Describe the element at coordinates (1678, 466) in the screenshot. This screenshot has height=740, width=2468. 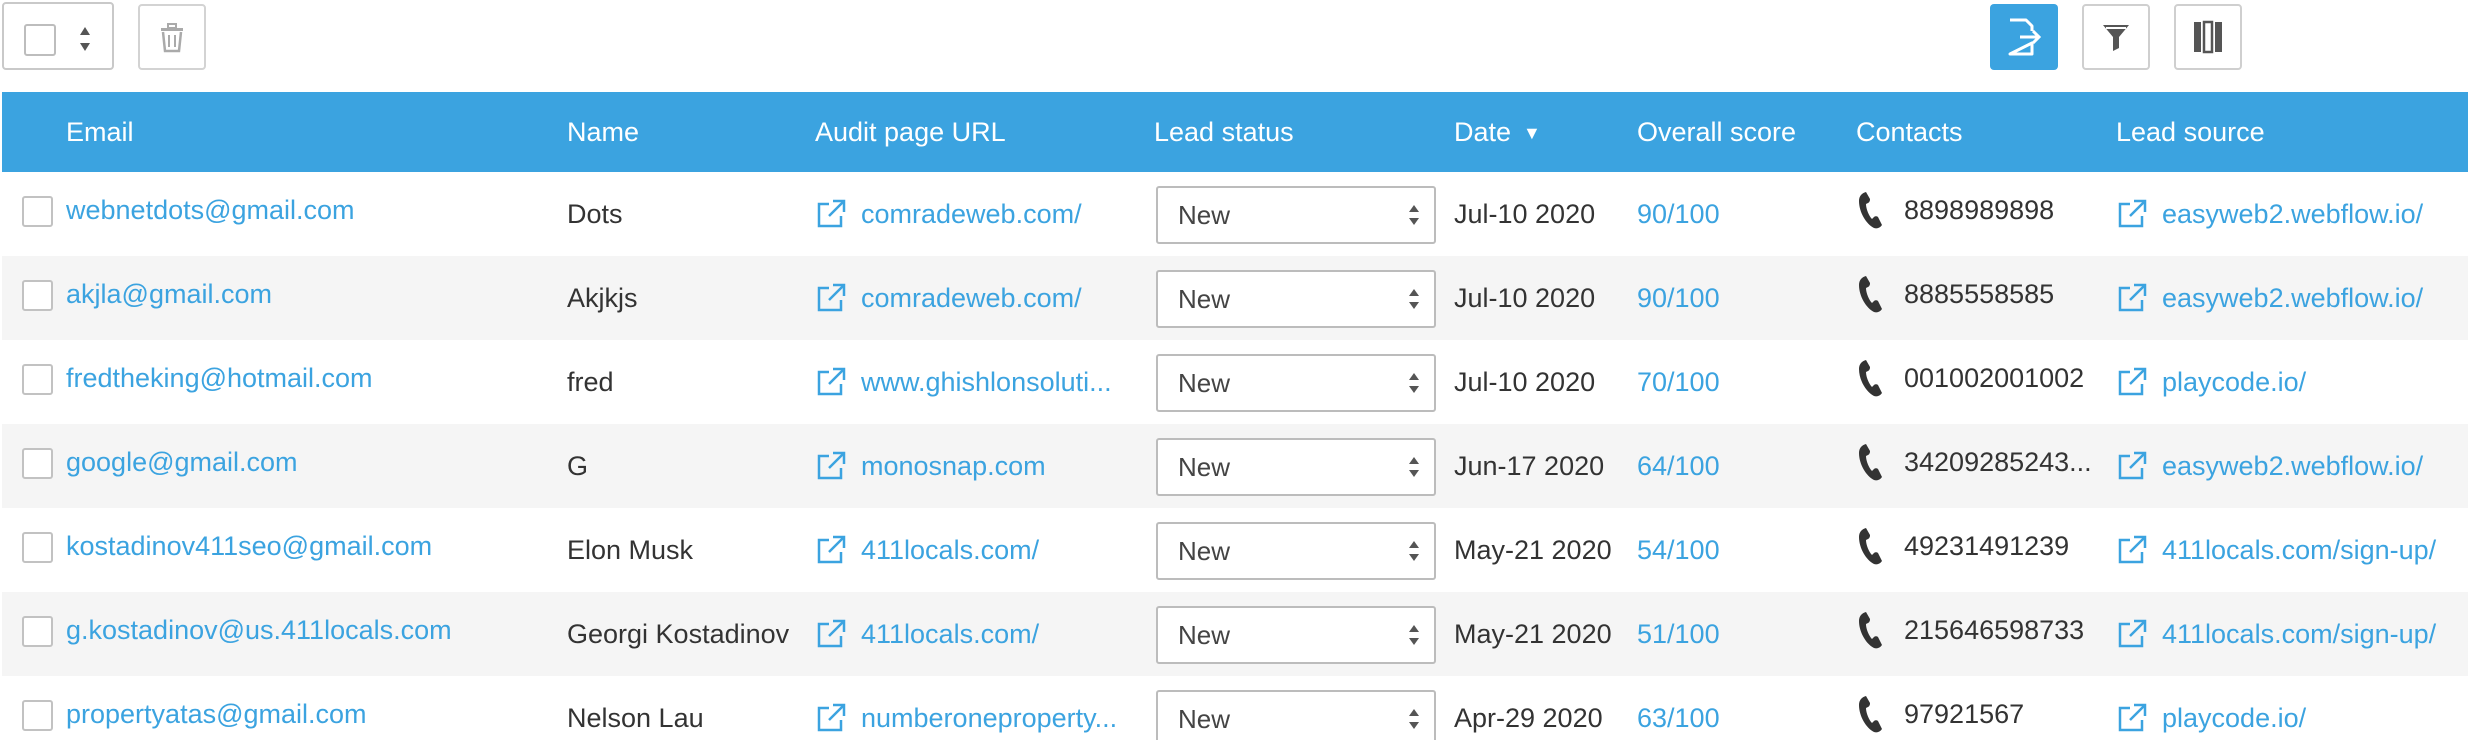
I see `overall-score-link: 64/100` at that location.